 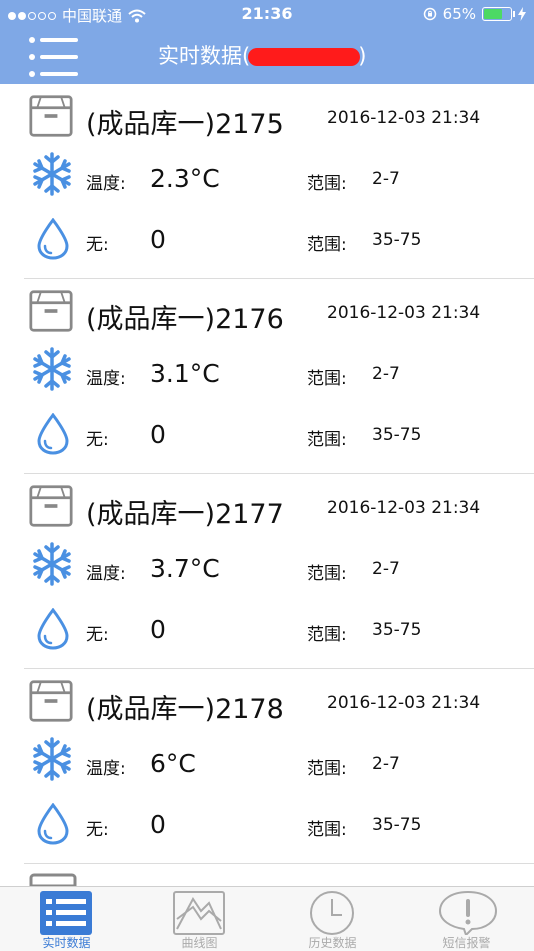 I want to click on redacted-mark, so click(x=304, y=57).